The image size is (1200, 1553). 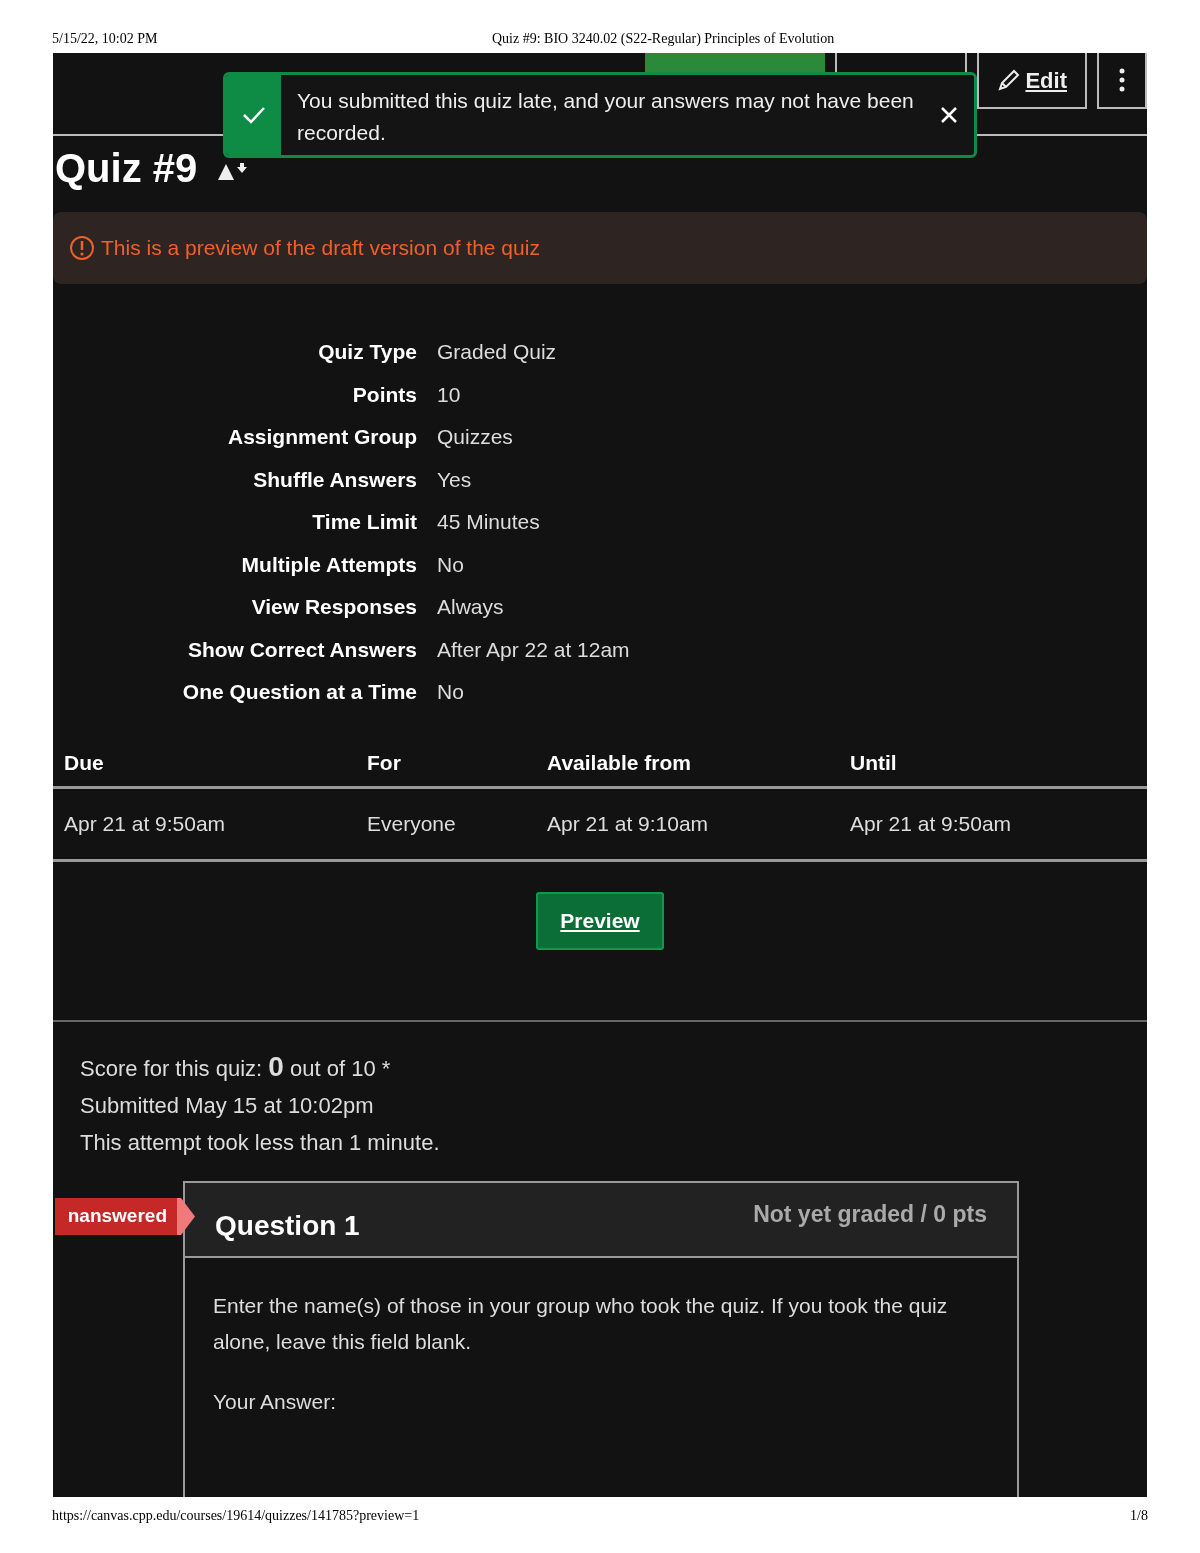 What do you see at coordinates (605, 117) in the screenshot?
I see `toast-message: You submitted this quiz late, and your answers may not have been recorded.` at bounding box center [605, 117].